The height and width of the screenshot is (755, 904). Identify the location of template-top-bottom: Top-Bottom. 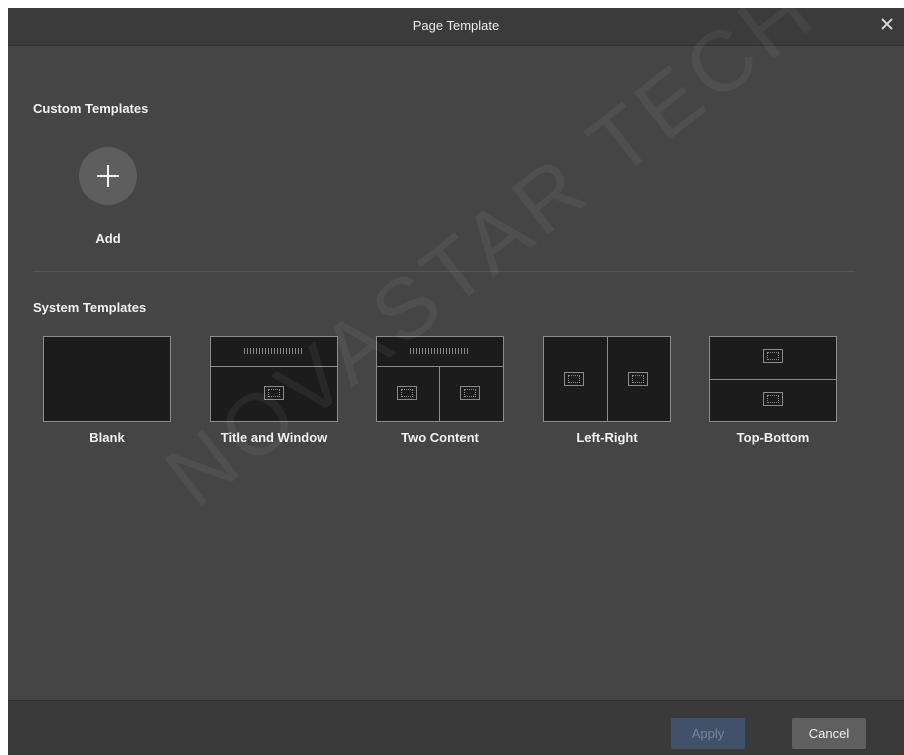
(773, 393).